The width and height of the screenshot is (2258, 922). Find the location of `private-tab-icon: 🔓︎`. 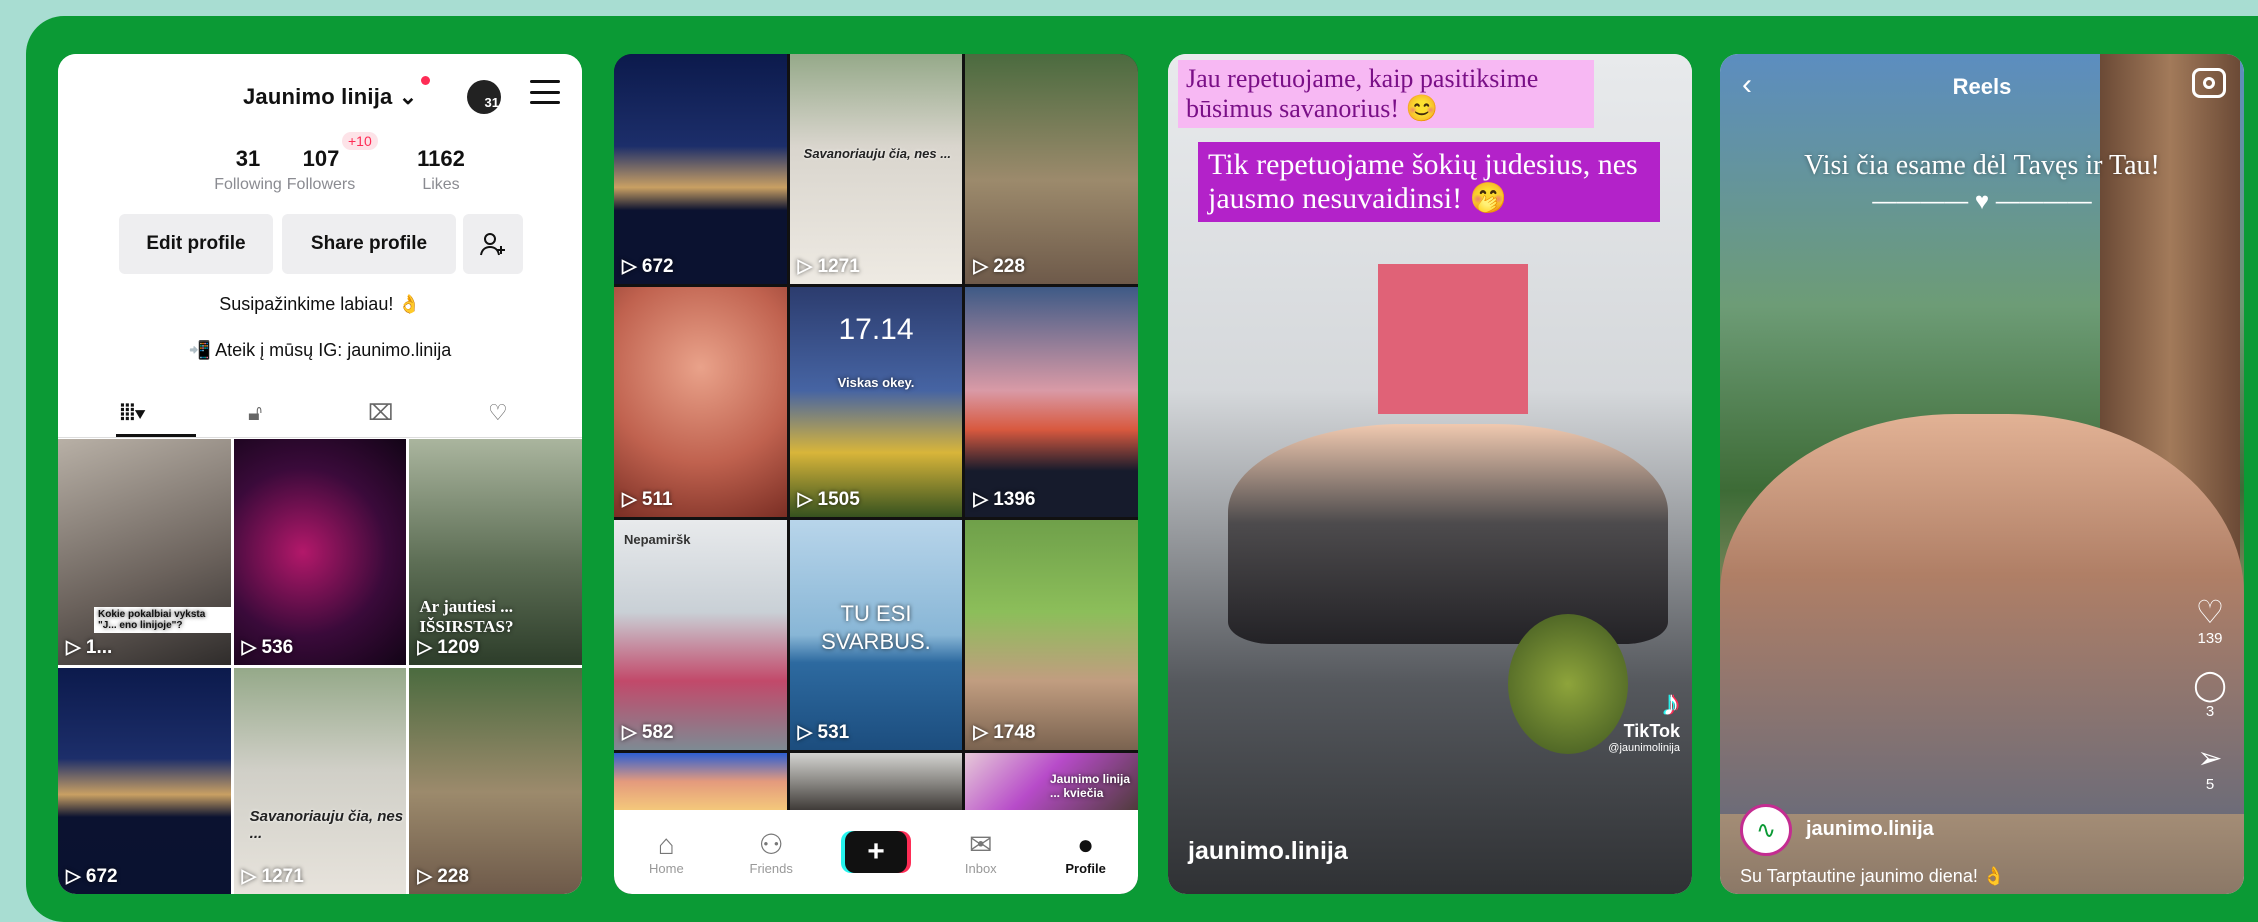

private-tab-icon: 🔓︎ is located at coordinates (255, 413).